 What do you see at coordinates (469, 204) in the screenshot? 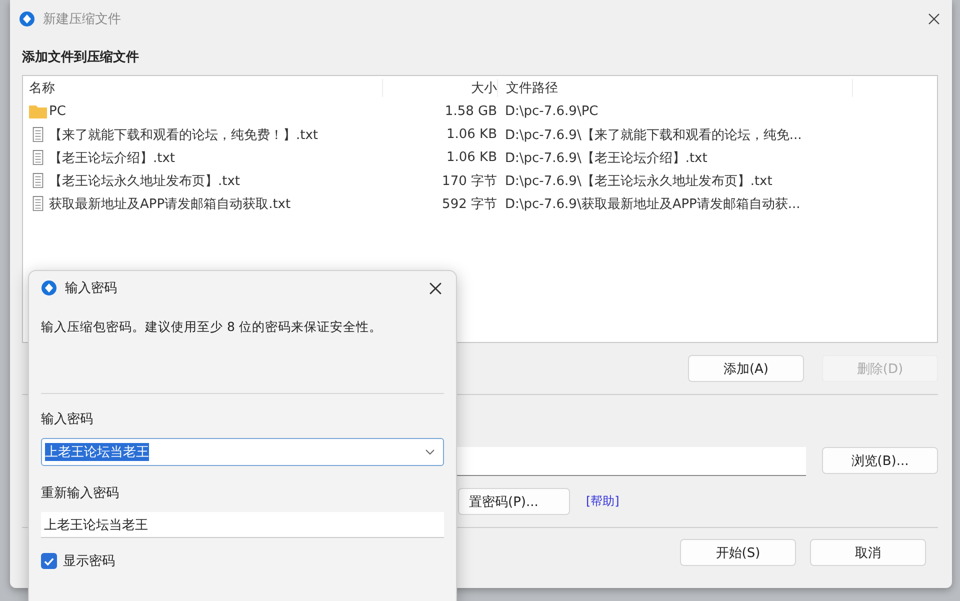
I see `file-size: 592 字节` at bounding box center [469, 204].